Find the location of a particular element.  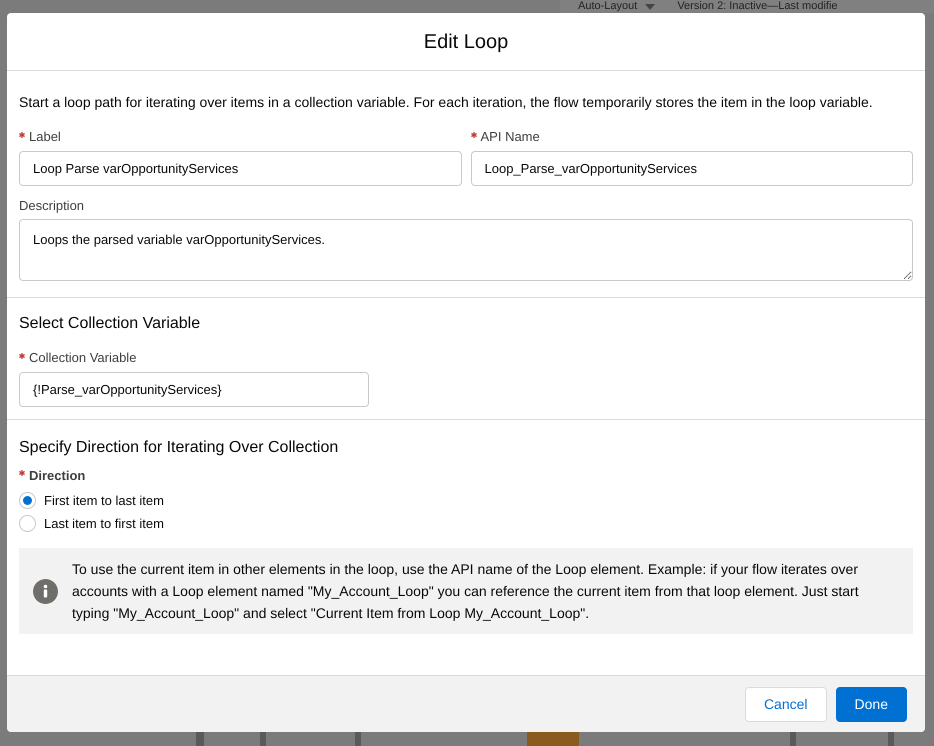

cancel-button: Cancel is located at coordinates (785, 704).